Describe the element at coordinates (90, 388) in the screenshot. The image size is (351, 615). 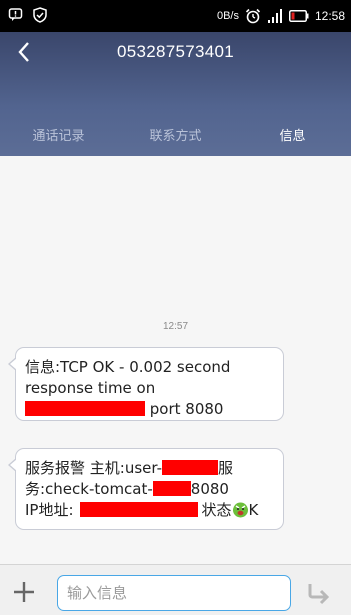
I see `message-text-line: response time on` at that location.